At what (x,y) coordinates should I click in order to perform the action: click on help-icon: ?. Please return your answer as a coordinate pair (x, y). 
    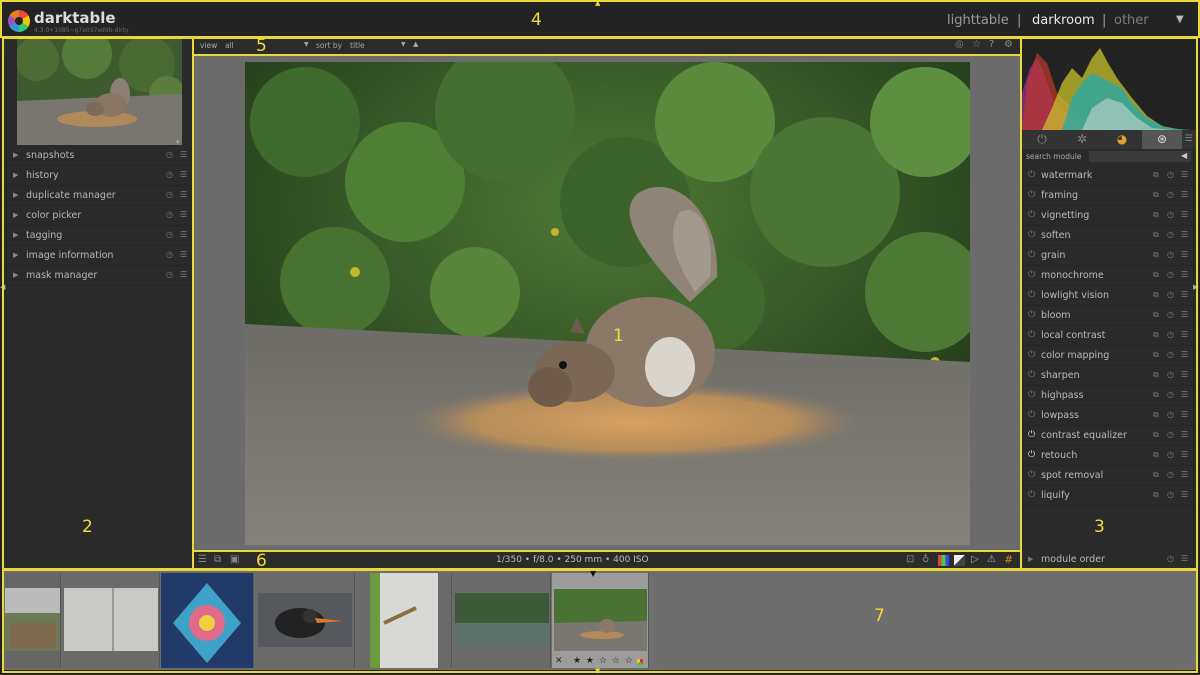
    Looking at the image, I should click on (991, 44).